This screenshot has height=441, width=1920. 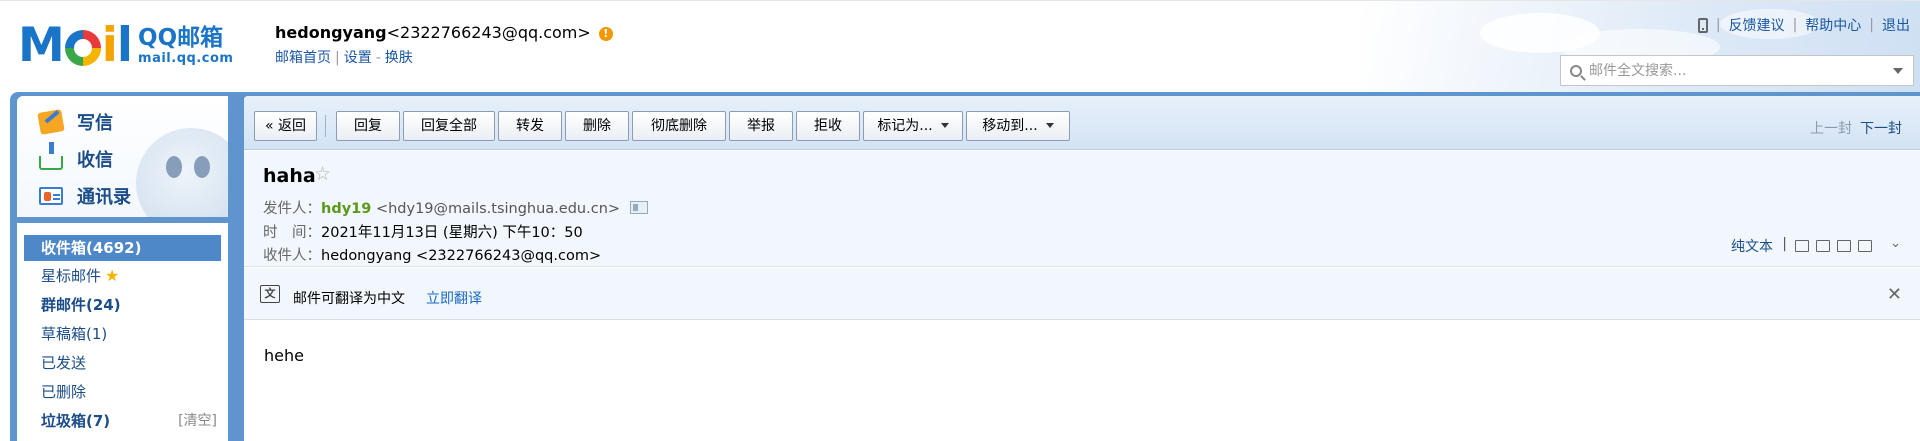 I want to click on account-info: hedongyang<2322766243@qq.com>!, so click(x=444, y=32).